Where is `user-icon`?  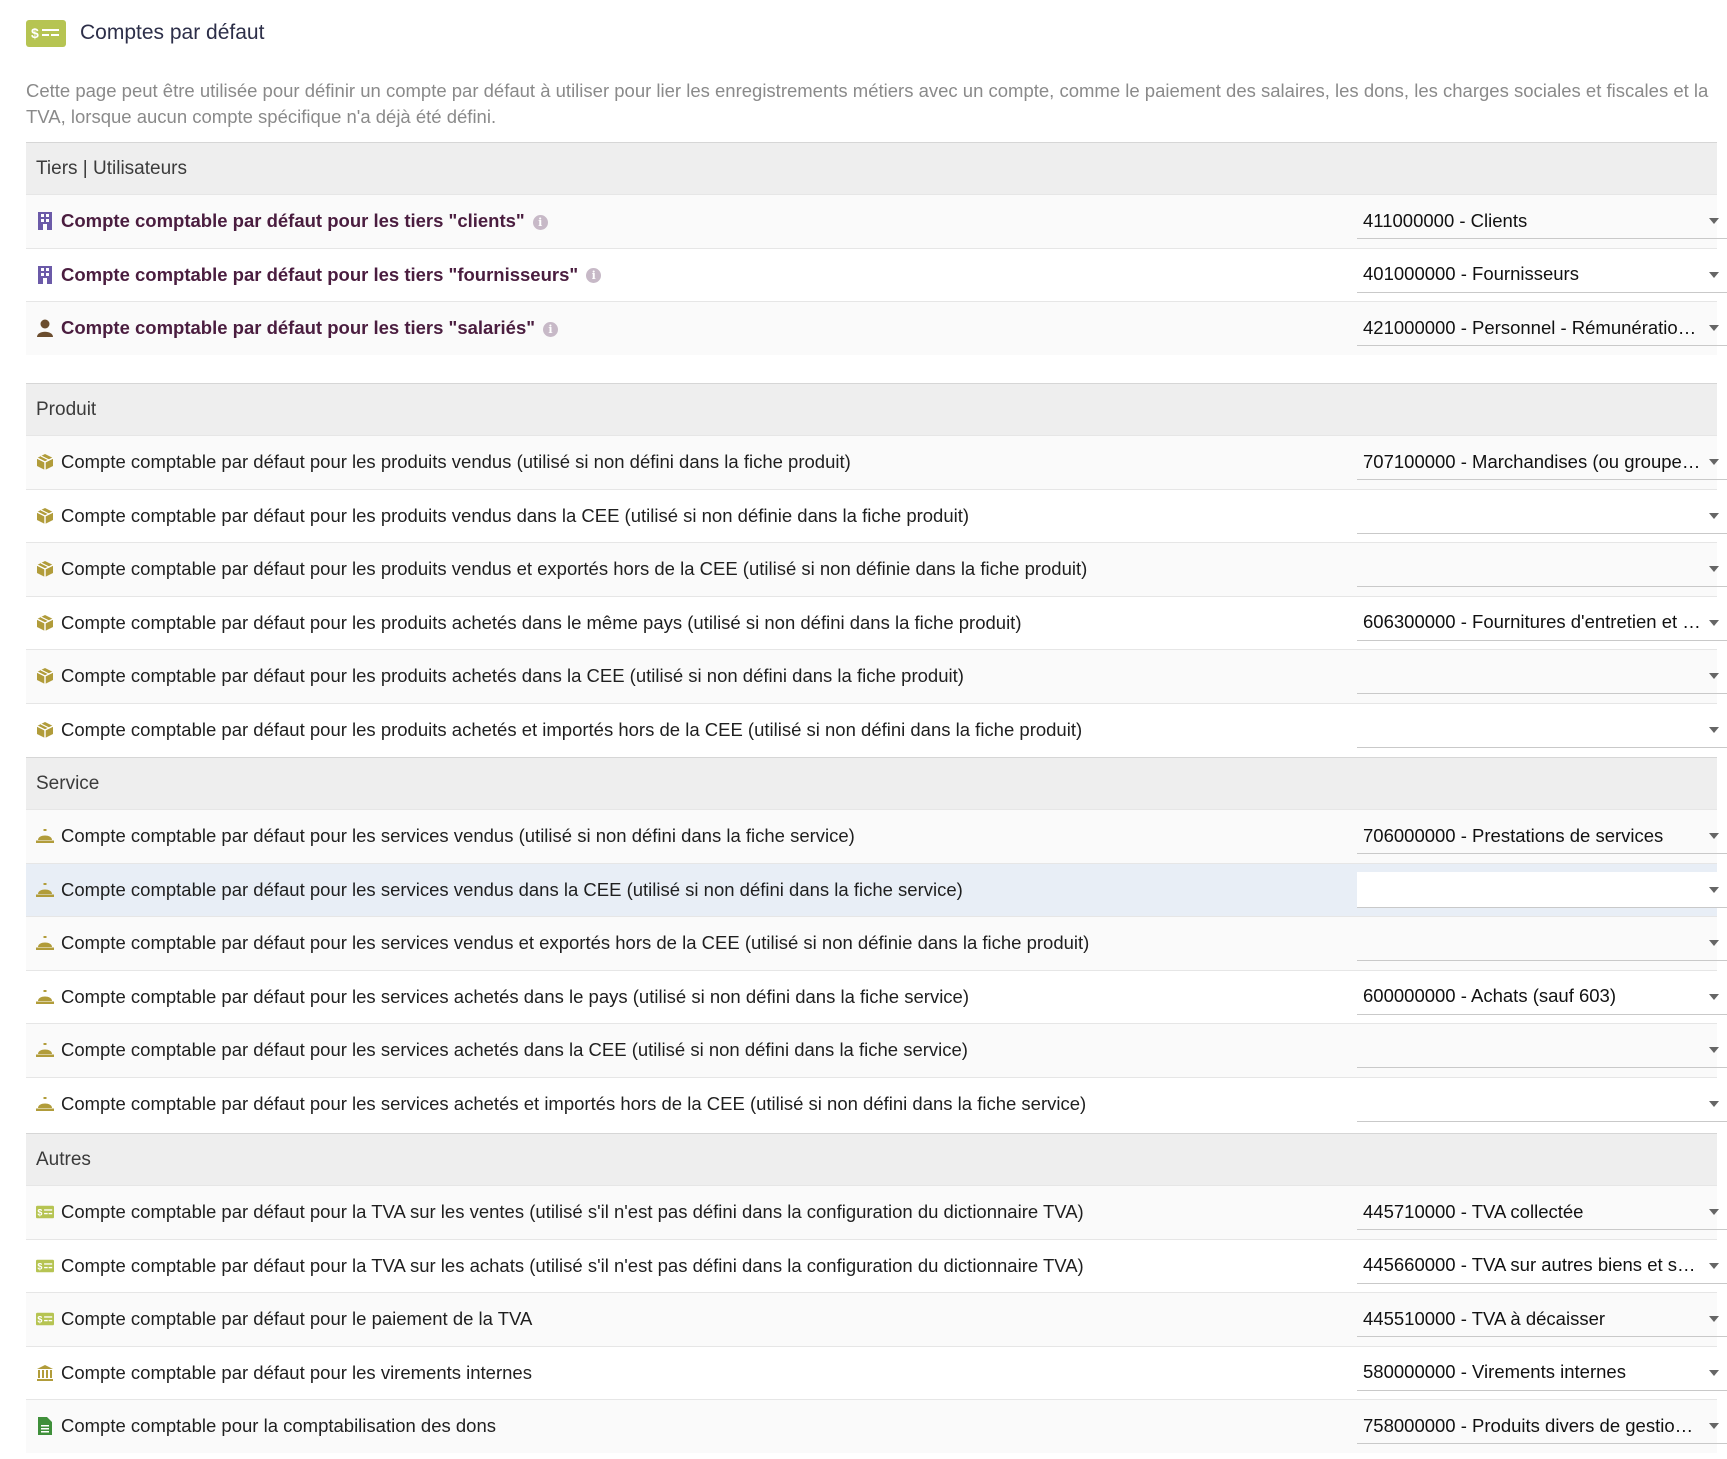 user-icon is located at coordinates (45, 328).